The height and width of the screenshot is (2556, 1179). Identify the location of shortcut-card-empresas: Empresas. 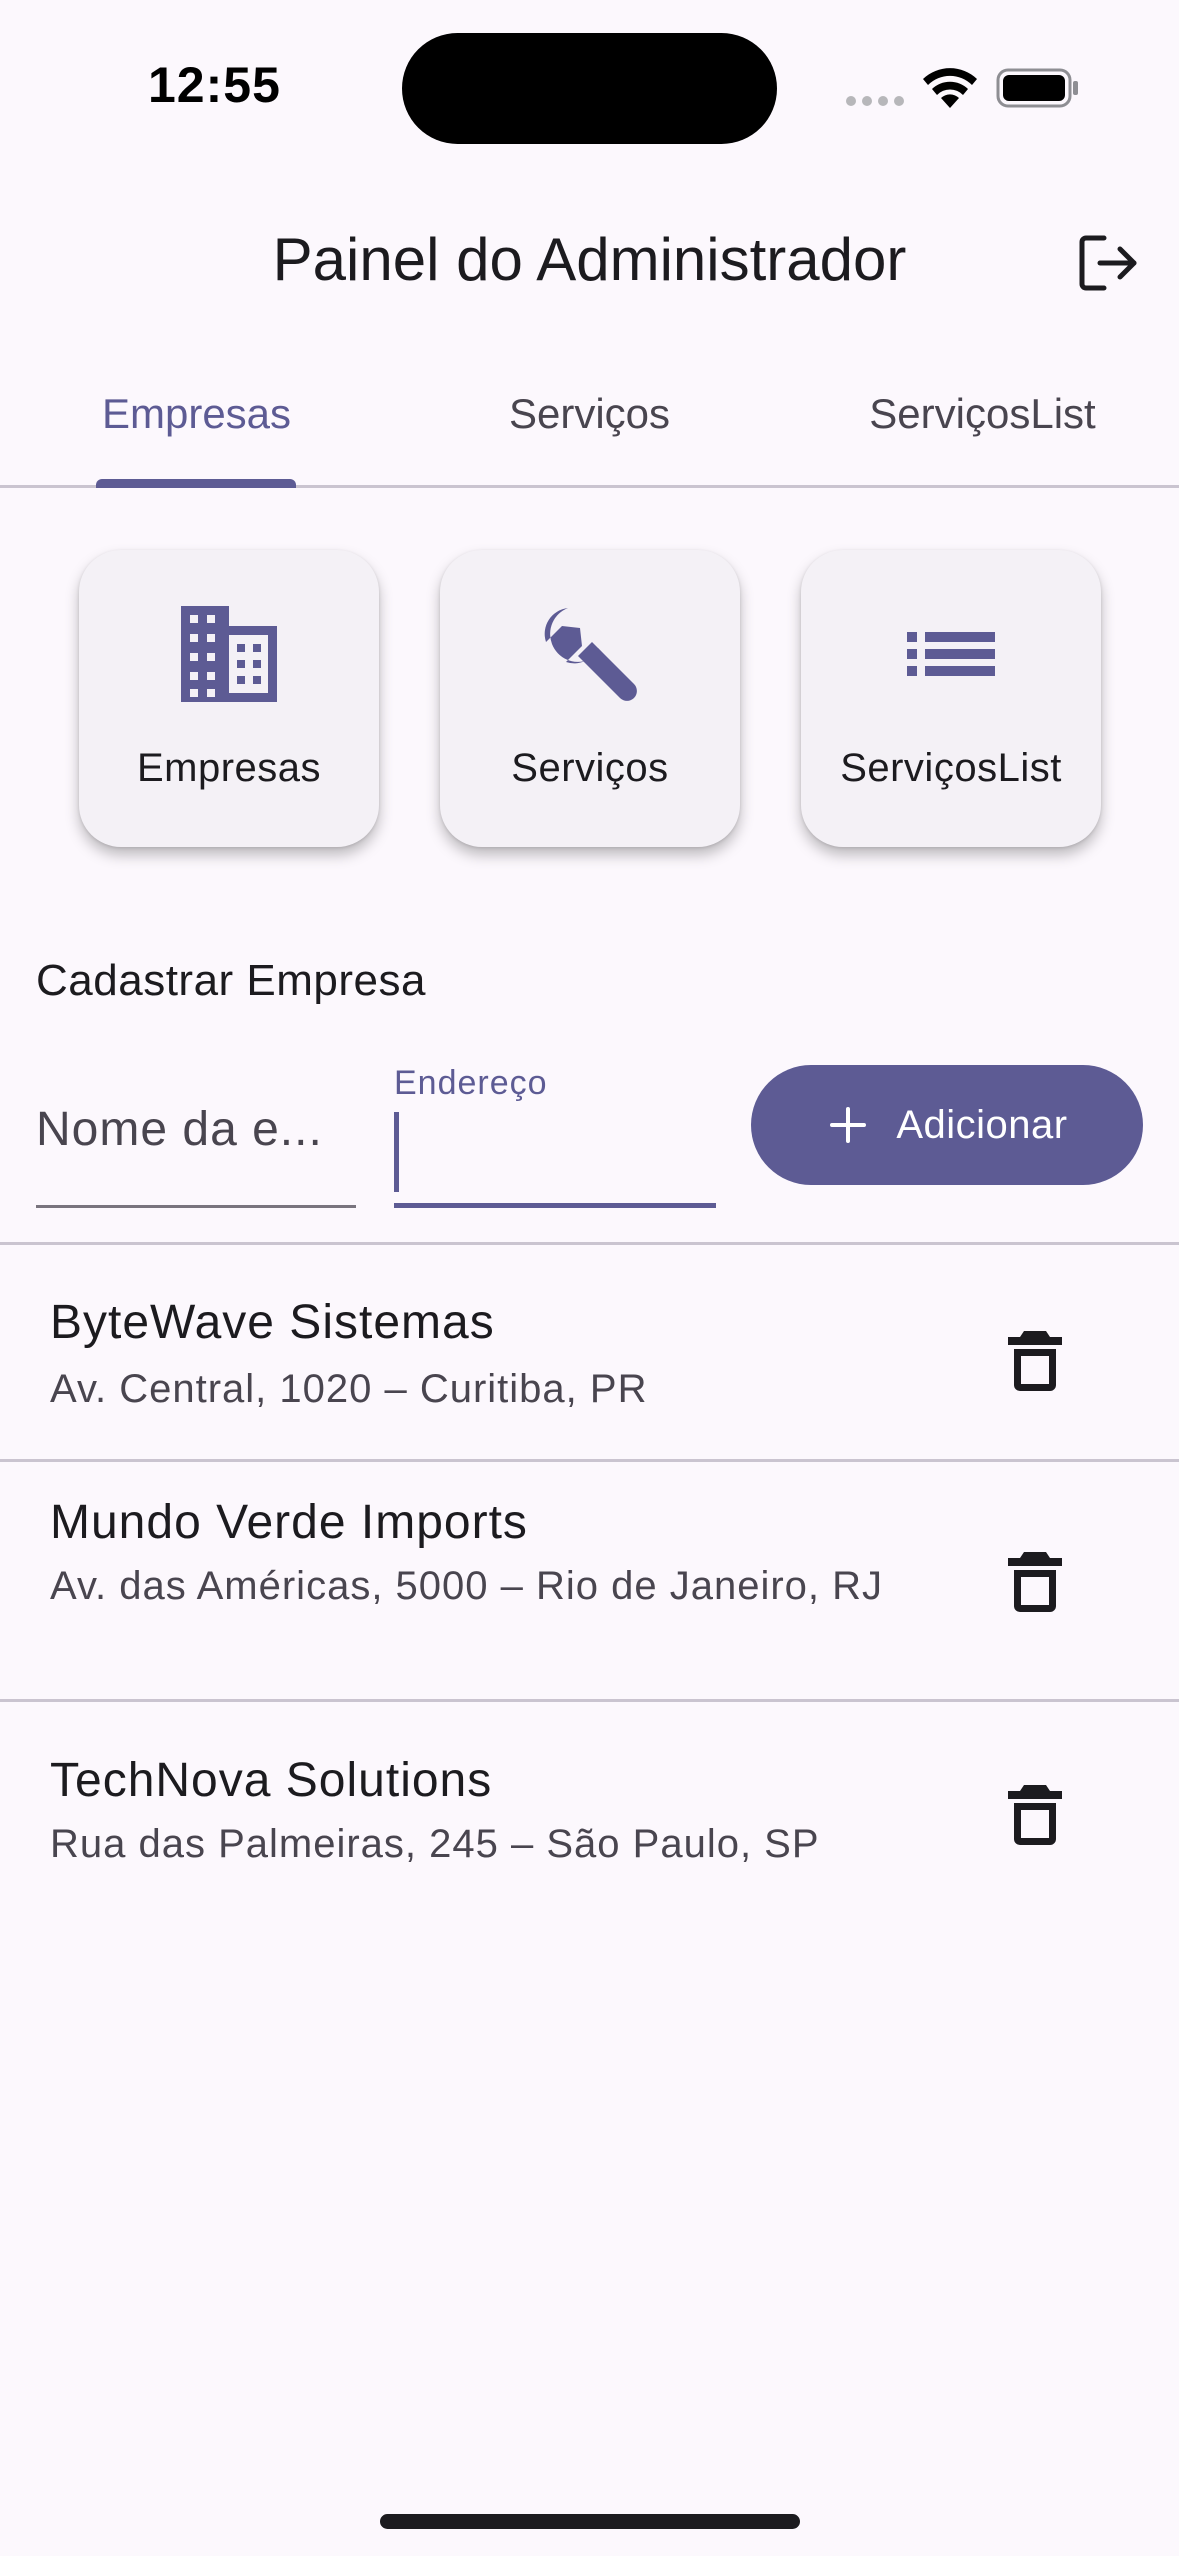
(229, 698).